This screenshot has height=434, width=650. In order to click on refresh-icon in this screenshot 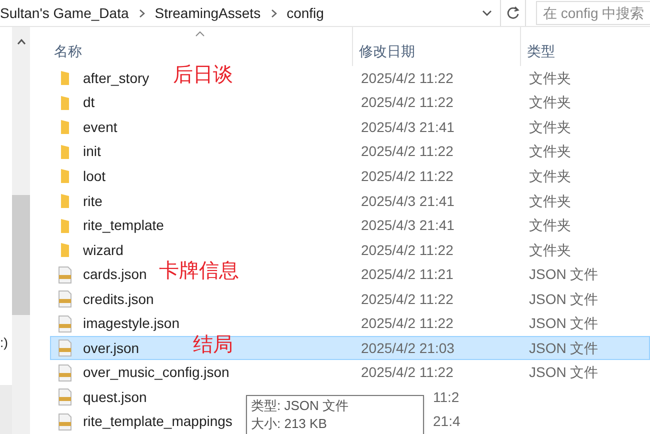, I will do `click(513, 13)`.